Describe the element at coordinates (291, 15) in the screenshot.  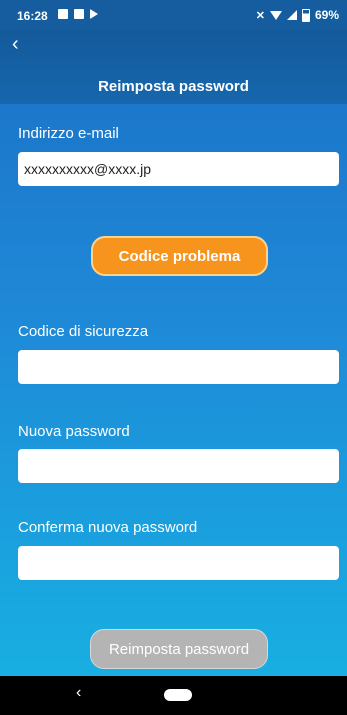
I see `signal-icon` at that location.